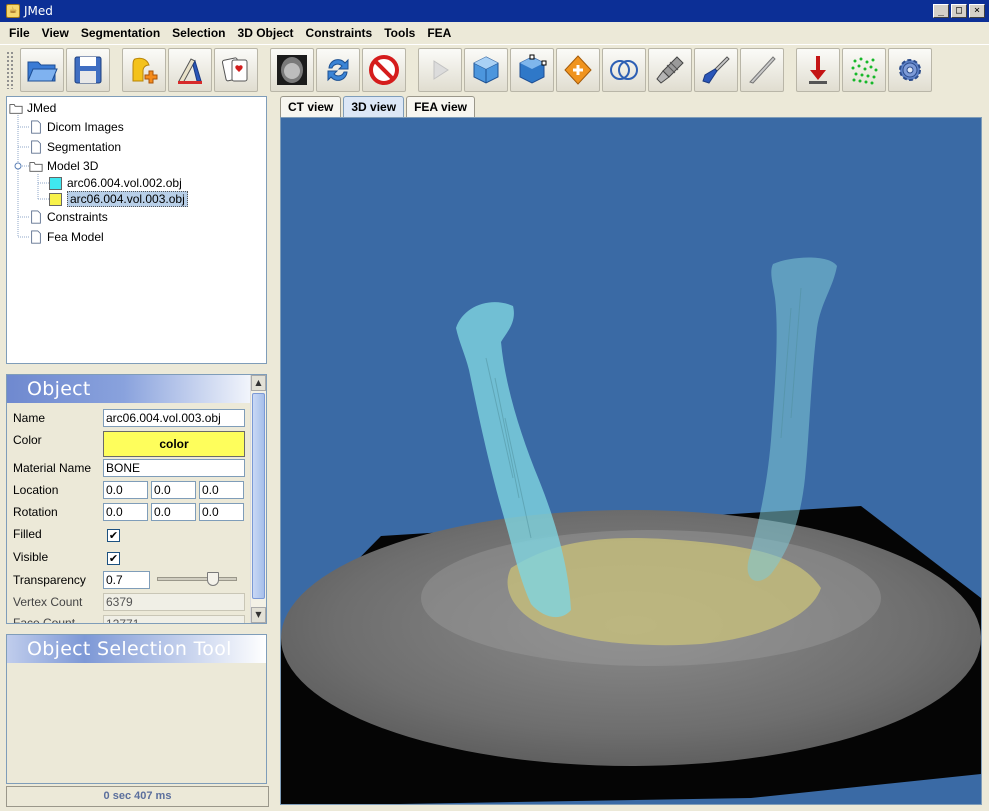 The height and width of the screenshot is (811, 989). I want to click on settings-gear-icon, so click(910, 69).